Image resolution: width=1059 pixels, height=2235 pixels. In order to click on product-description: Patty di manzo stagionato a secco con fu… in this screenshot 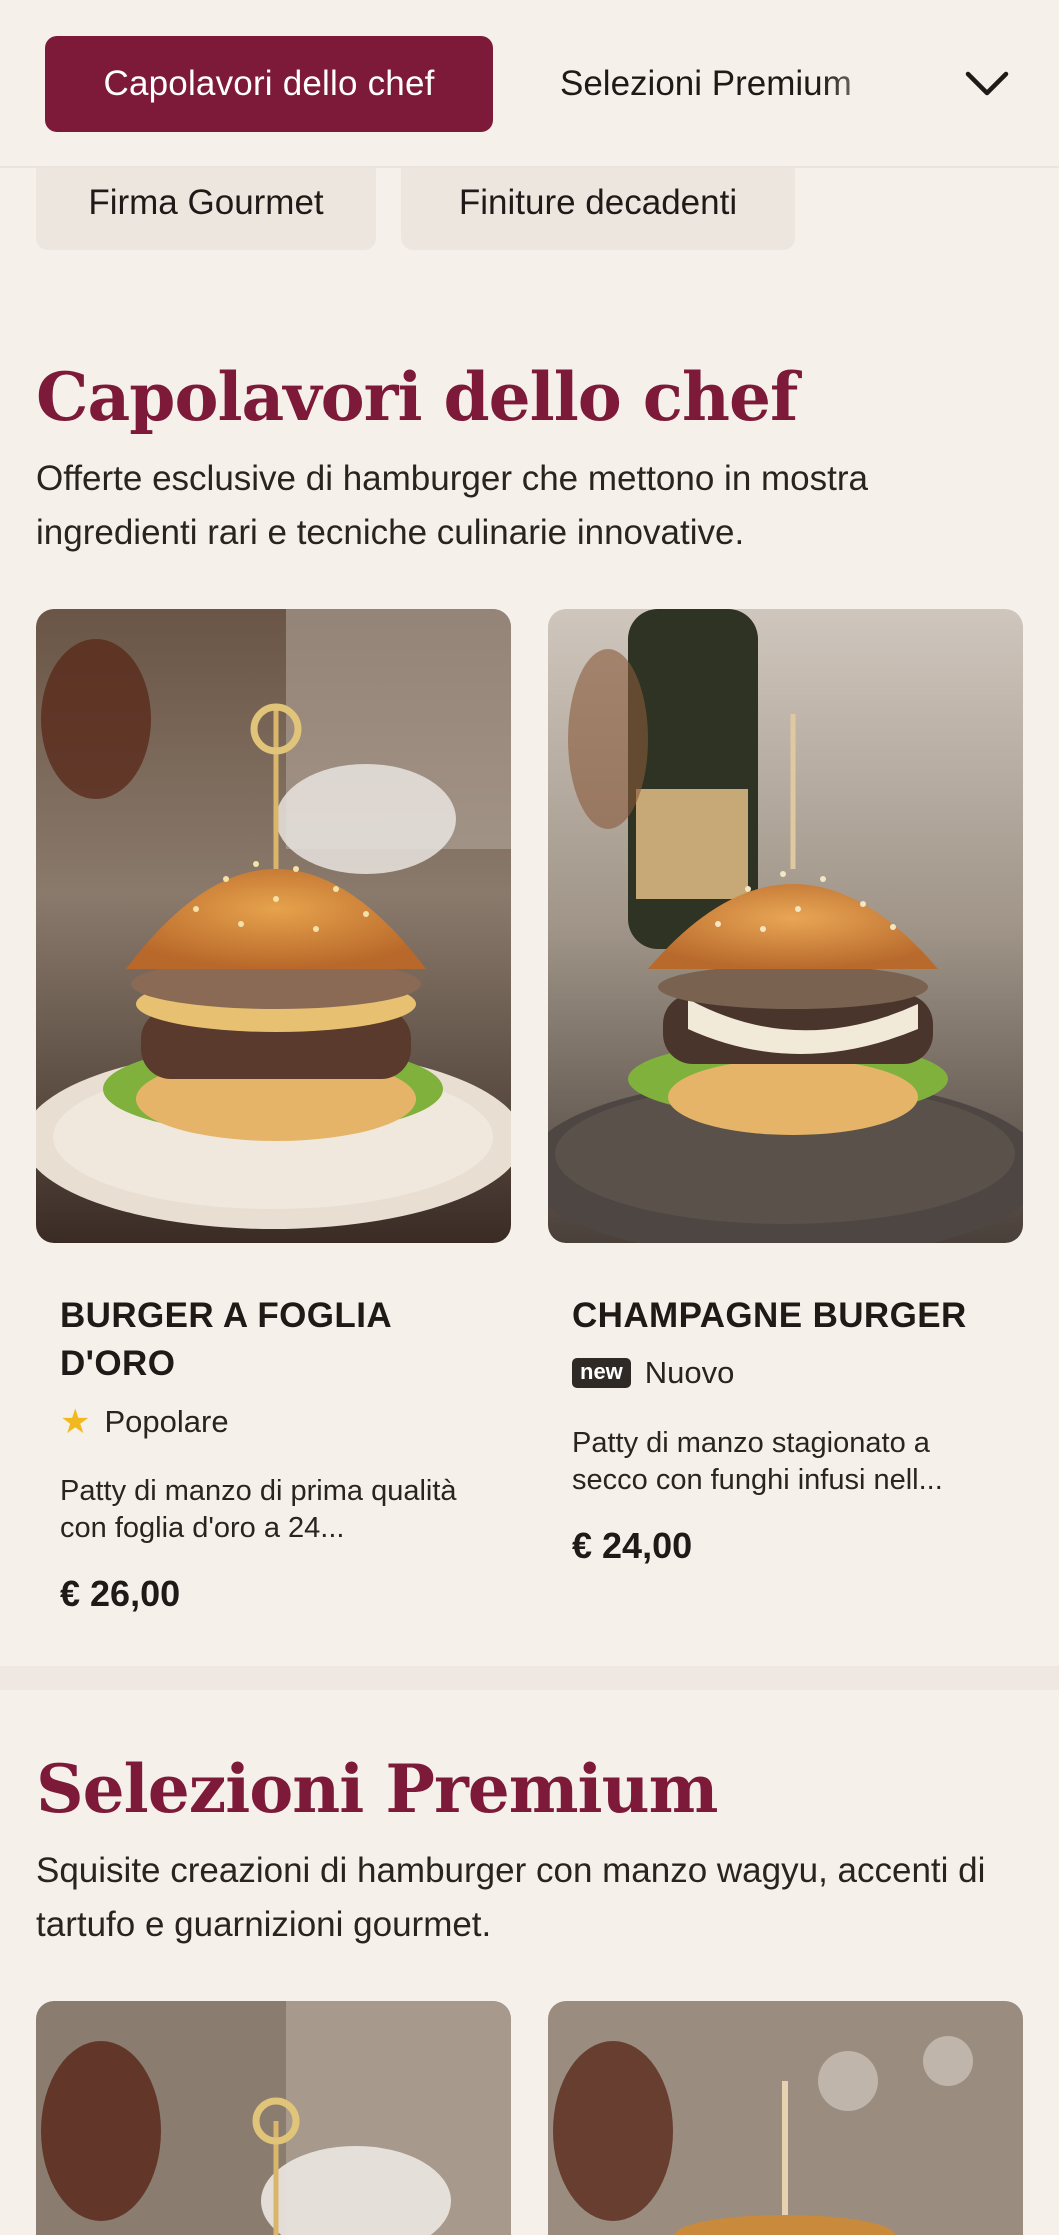, I will do `click(757, 1461)`.